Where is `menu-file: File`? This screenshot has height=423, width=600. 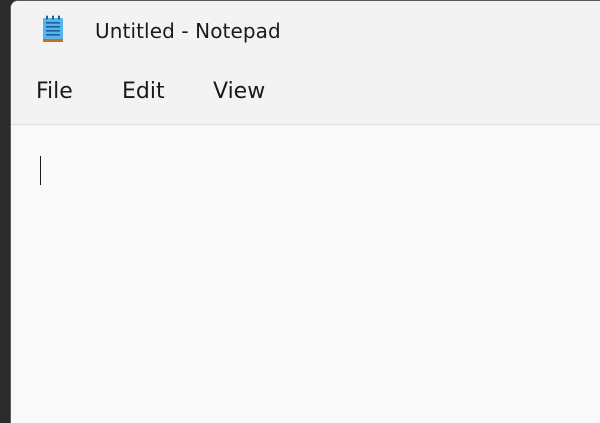 menu-file: File is located at coordinates (54, 91).